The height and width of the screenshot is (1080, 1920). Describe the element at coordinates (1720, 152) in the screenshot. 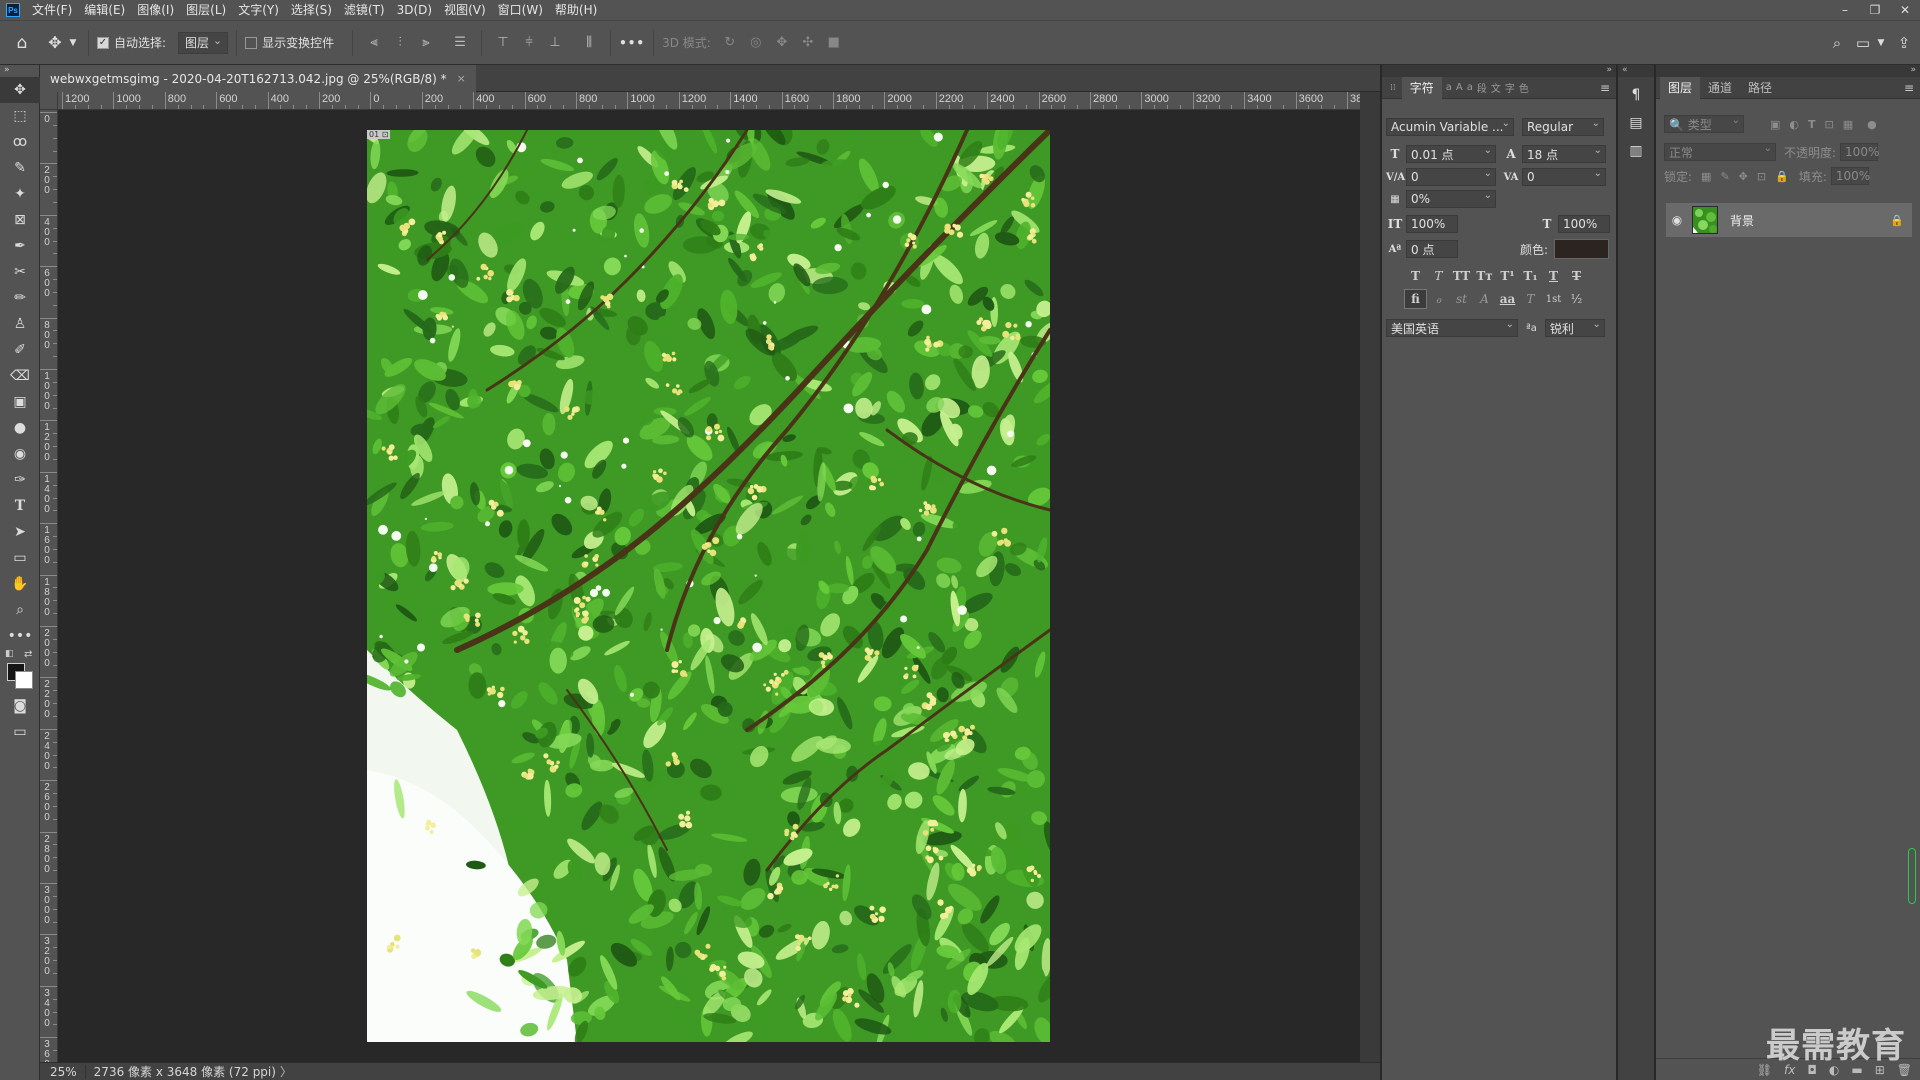

I see `blend-mode-dropdown: 正常` at that location.